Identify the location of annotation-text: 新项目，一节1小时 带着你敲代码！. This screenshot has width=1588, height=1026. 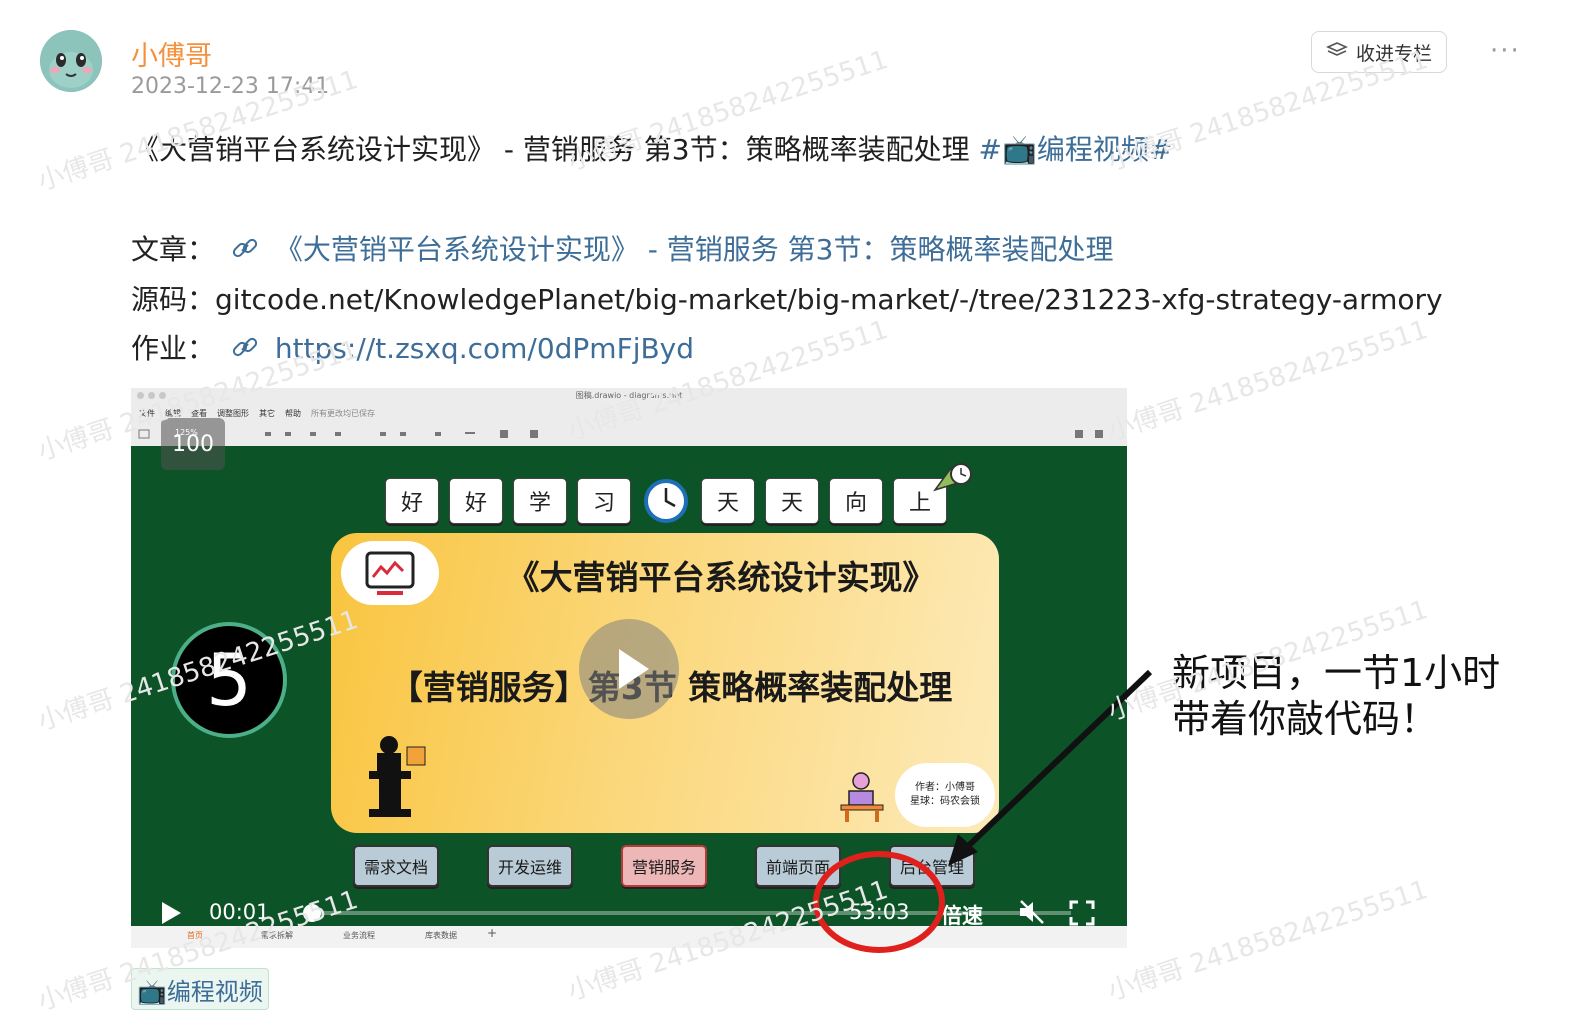
(1336, 696).